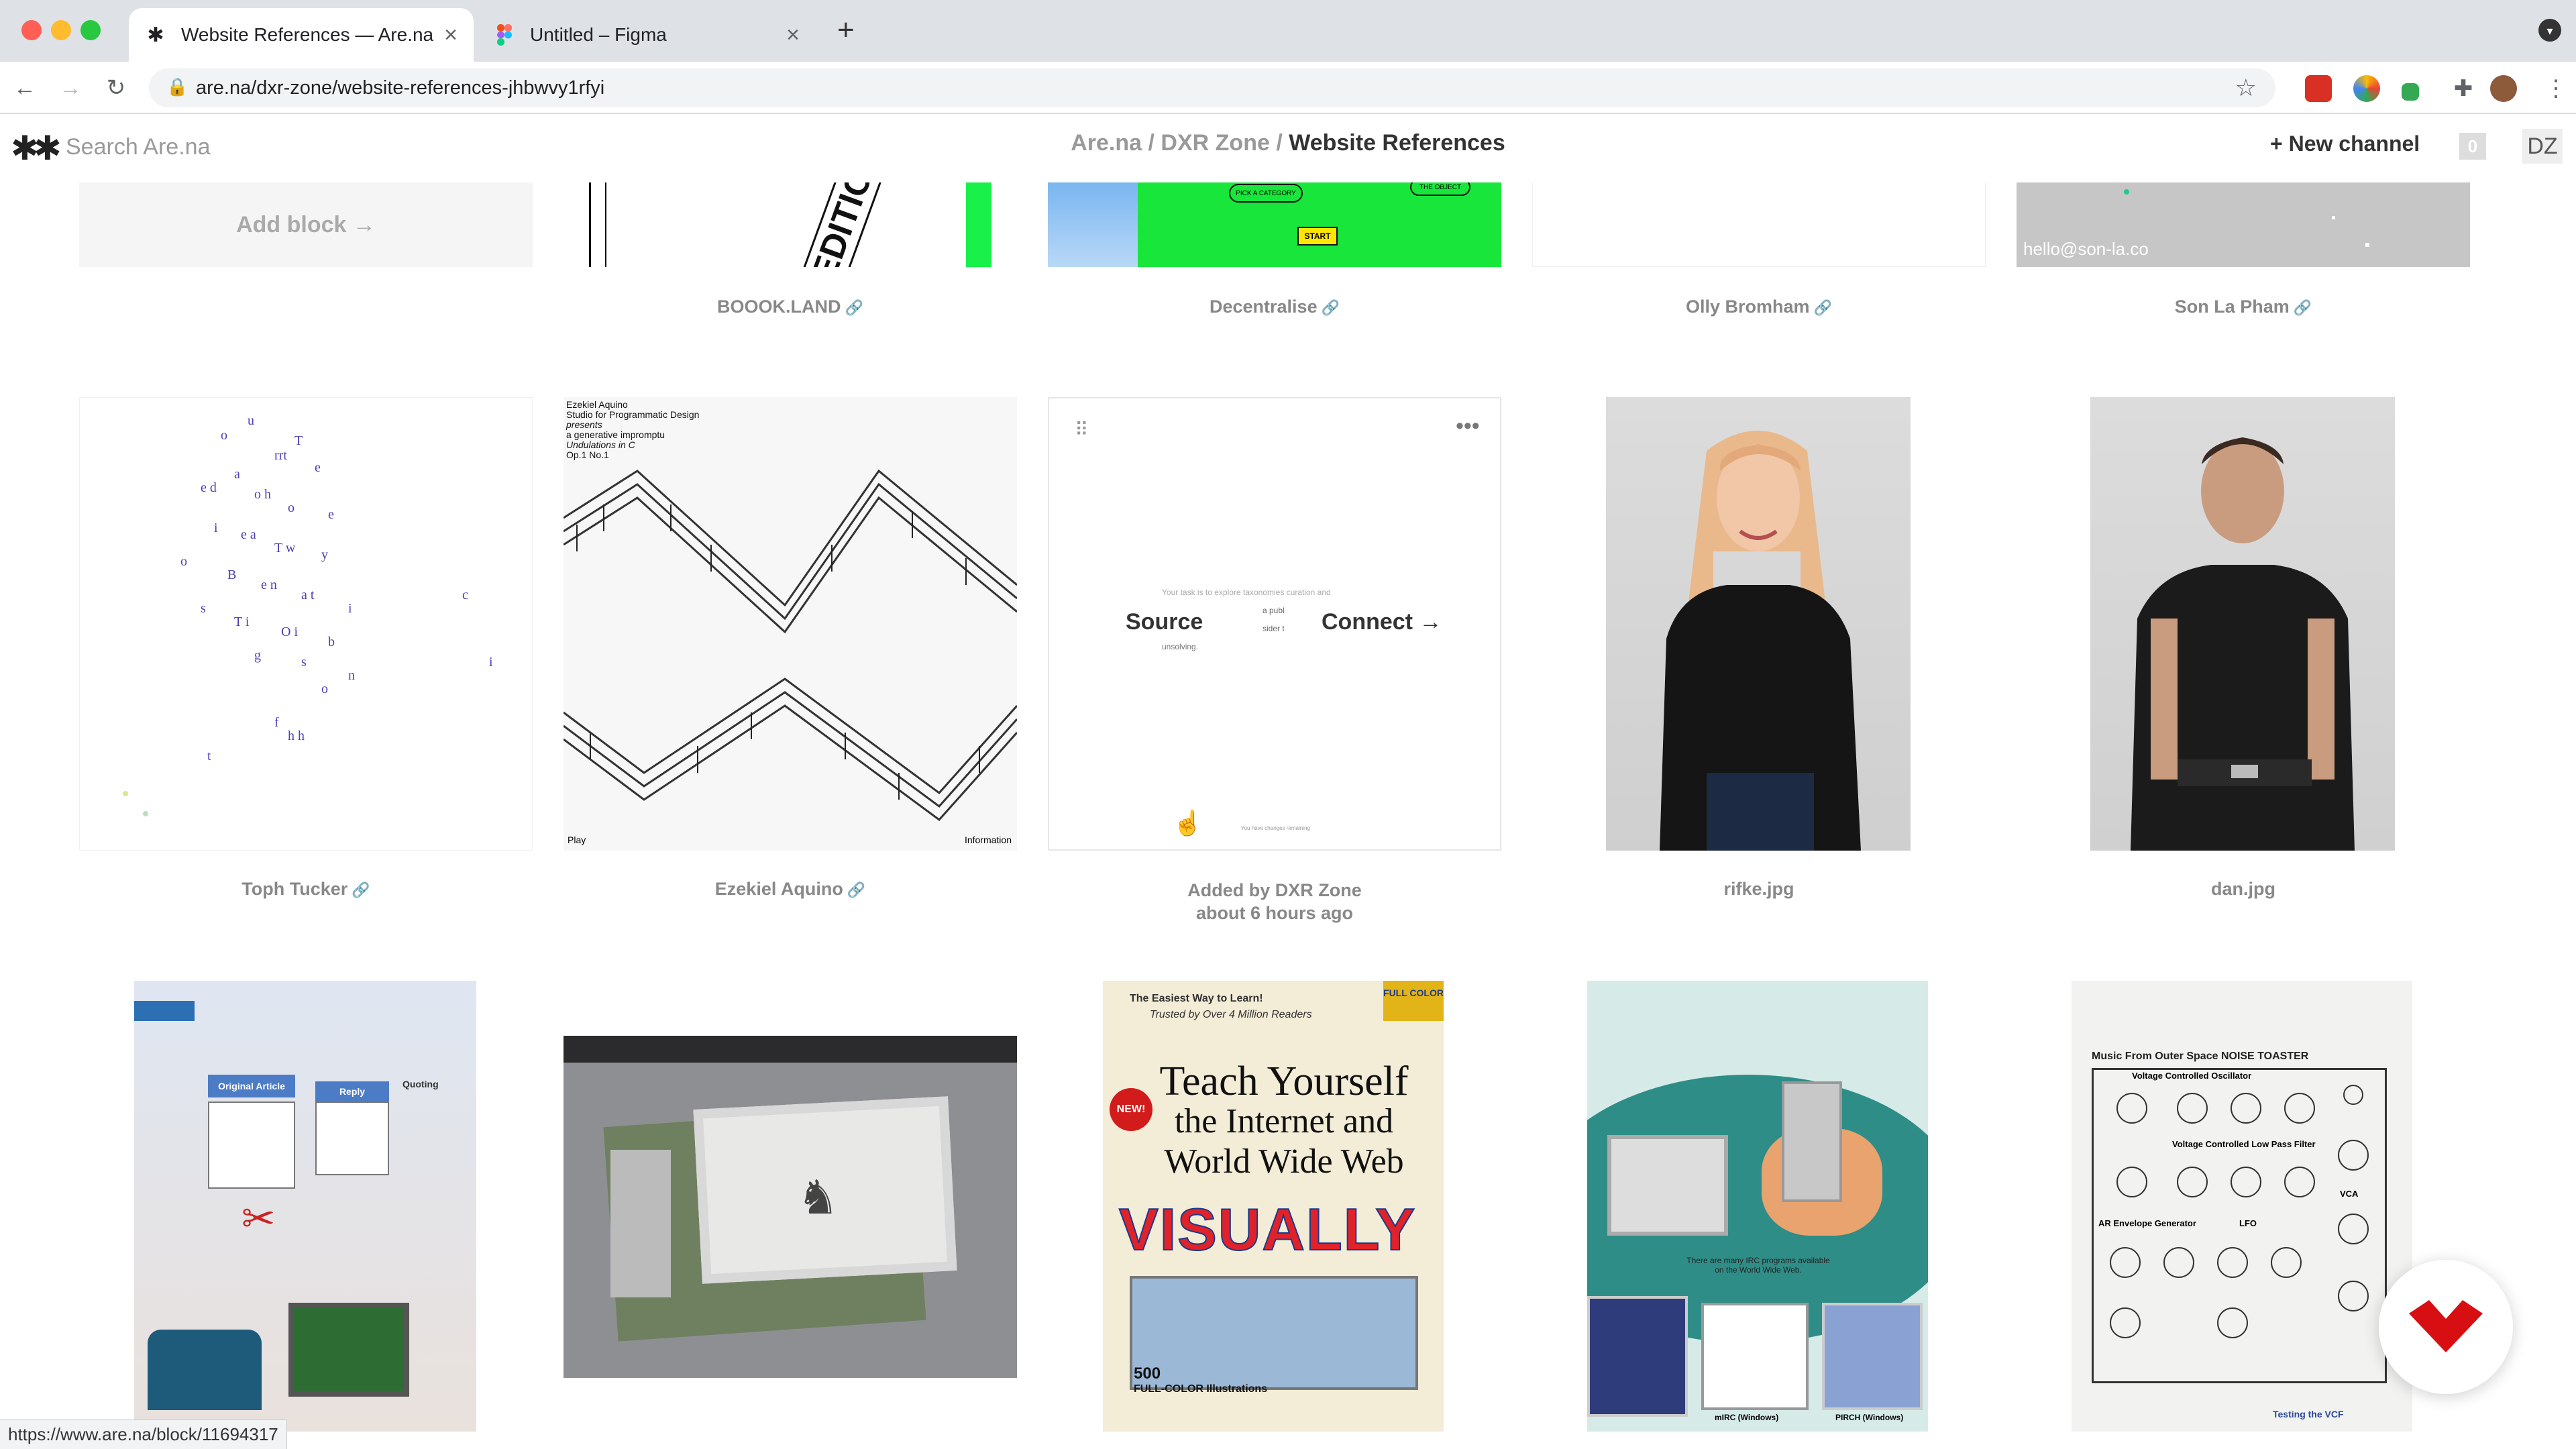 This screenshot has height=1449, width=2576. Describe the element at coordinates (269, 585) in the screenshot. I see `svg-text: e n` at that location.